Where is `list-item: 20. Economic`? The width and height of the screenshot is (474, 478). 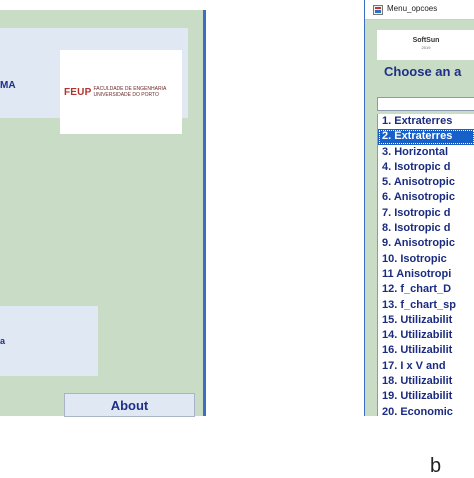 list-item: 20. Economic is located at coordinates (426, 410).